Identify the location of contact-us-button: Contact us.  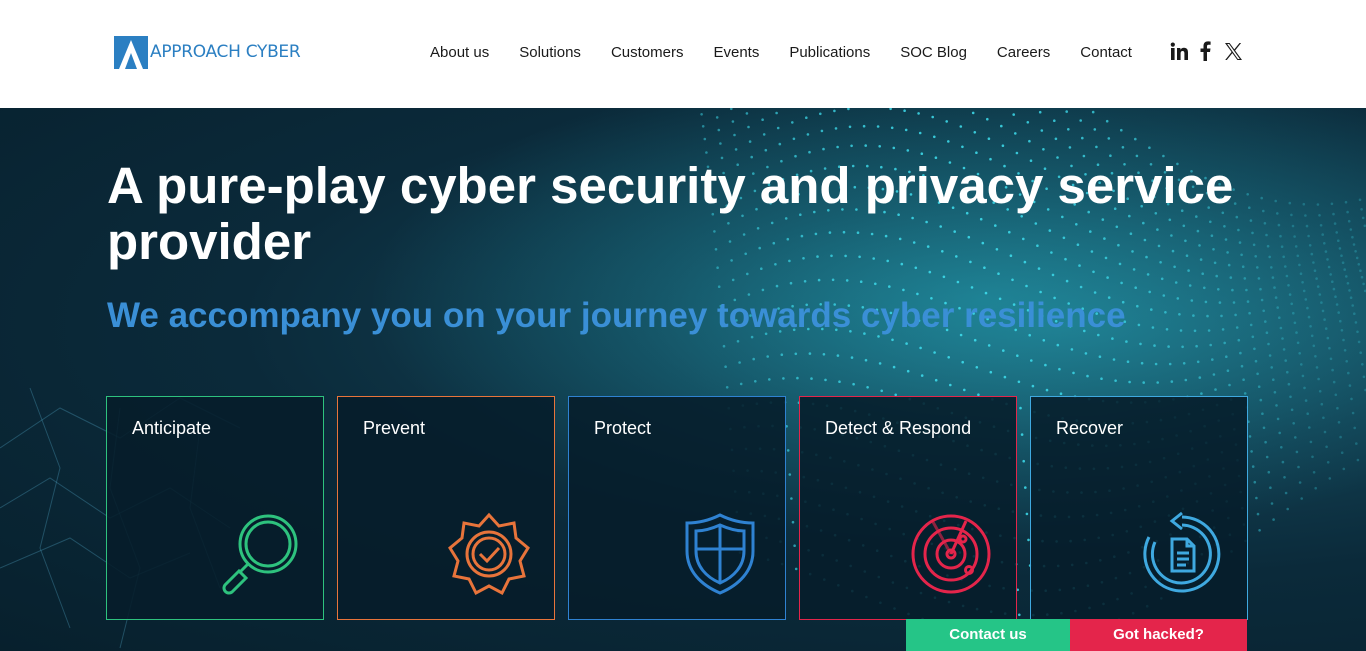
(988, 635).